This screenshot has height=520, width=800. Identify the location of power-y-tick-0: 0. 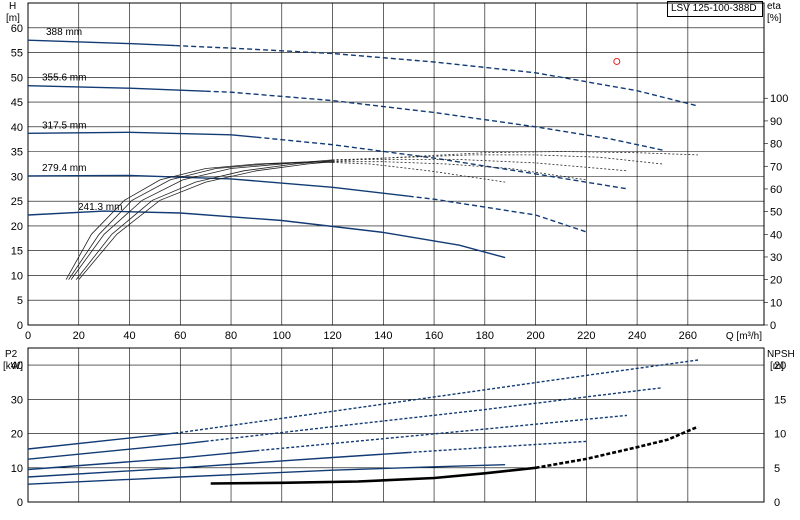
(20, 503).